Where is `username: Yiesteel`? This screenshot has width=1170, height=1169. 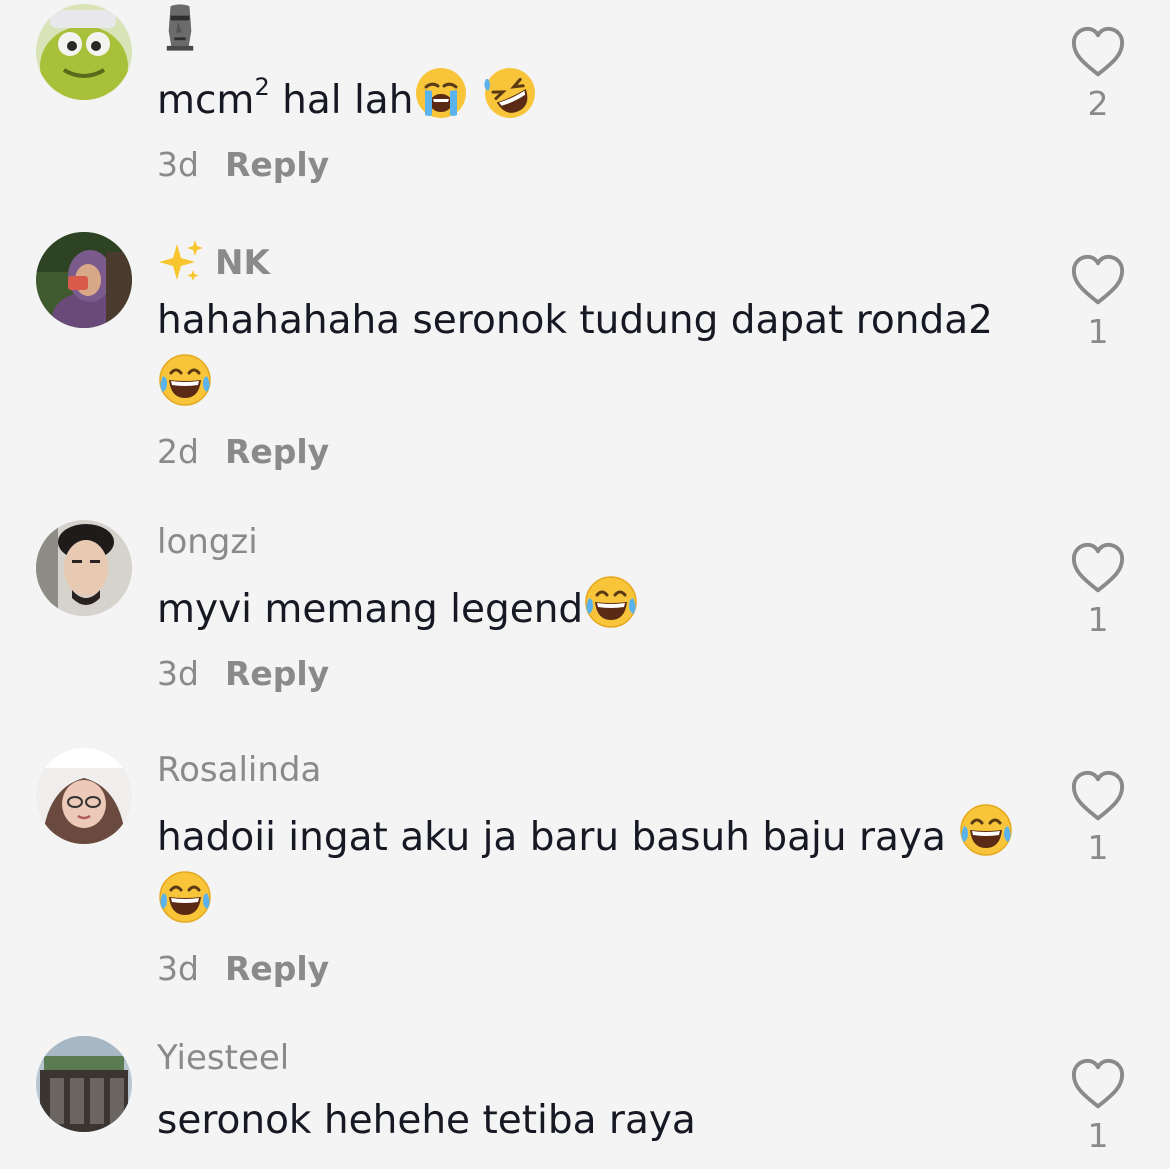
username: Yiesteel is located at coordinates (592, 1062).